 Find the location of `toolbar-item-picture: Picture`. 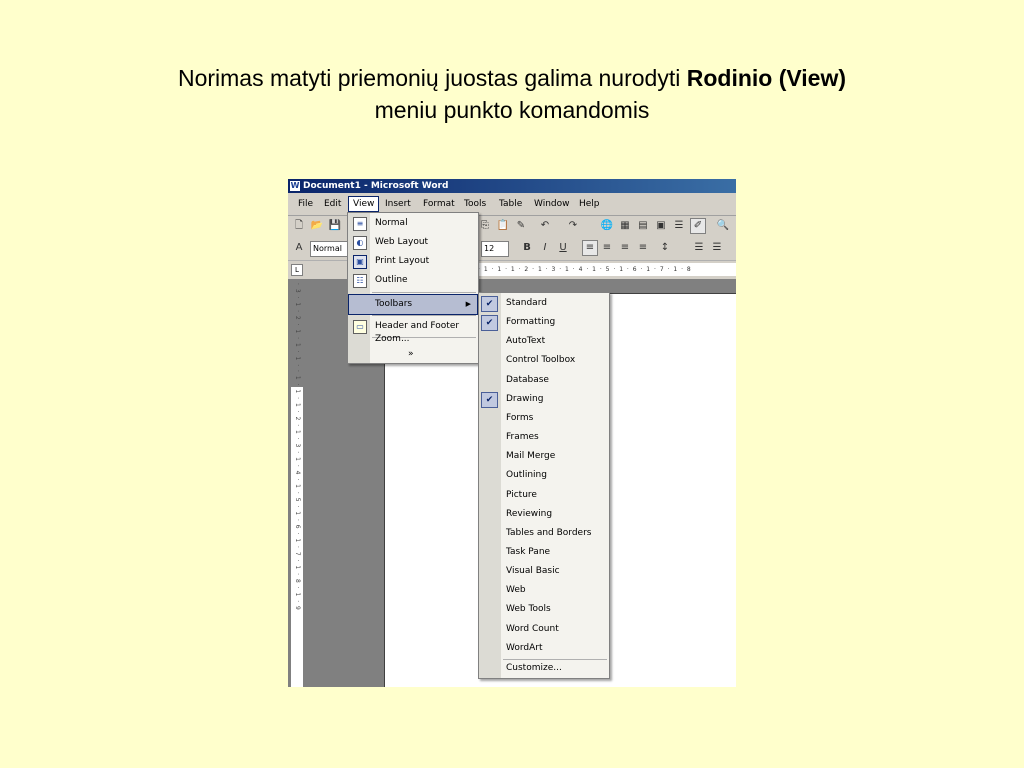

toolbar-item-picture: Picture is located at coordinates (544, 495).